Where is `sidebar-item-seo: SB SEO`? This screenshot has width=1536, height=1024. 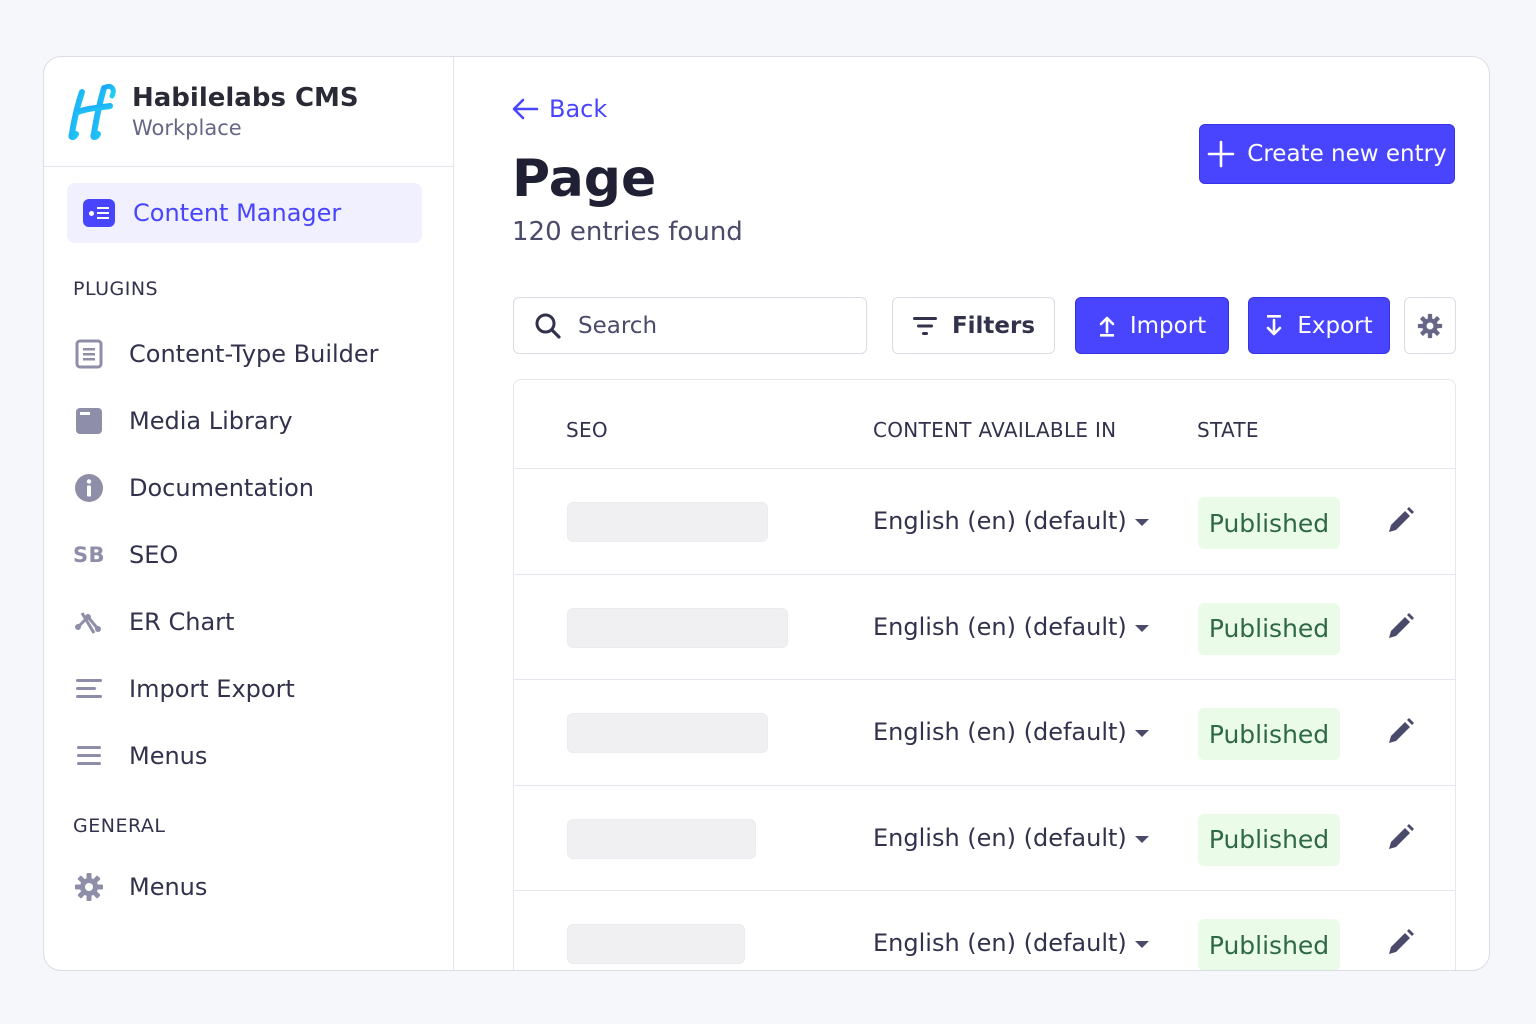
sidebar-item-seo: SB SEO is located at coordinates (125, 555).